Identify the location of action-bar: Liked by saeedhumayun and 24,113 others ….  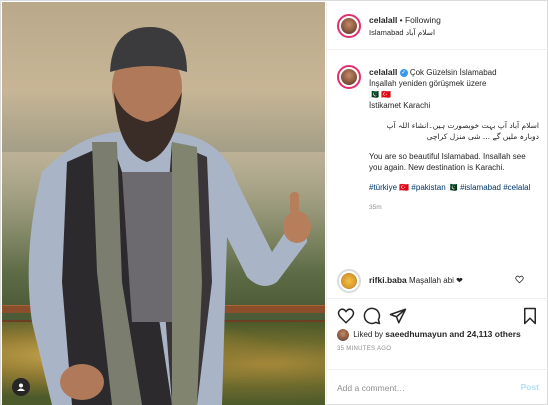
(437, 328).